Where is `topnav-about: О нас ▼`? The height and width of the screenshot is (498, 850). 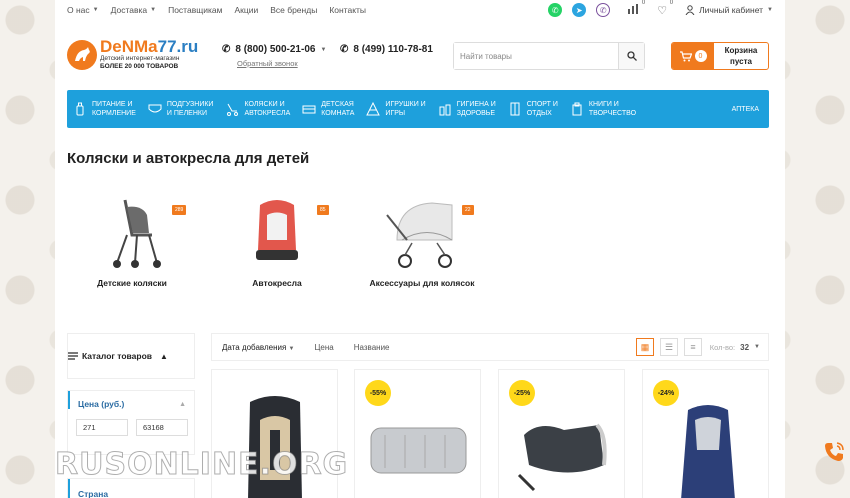 topnav-about: О нас ▼ is located at coordinates (83, 10).